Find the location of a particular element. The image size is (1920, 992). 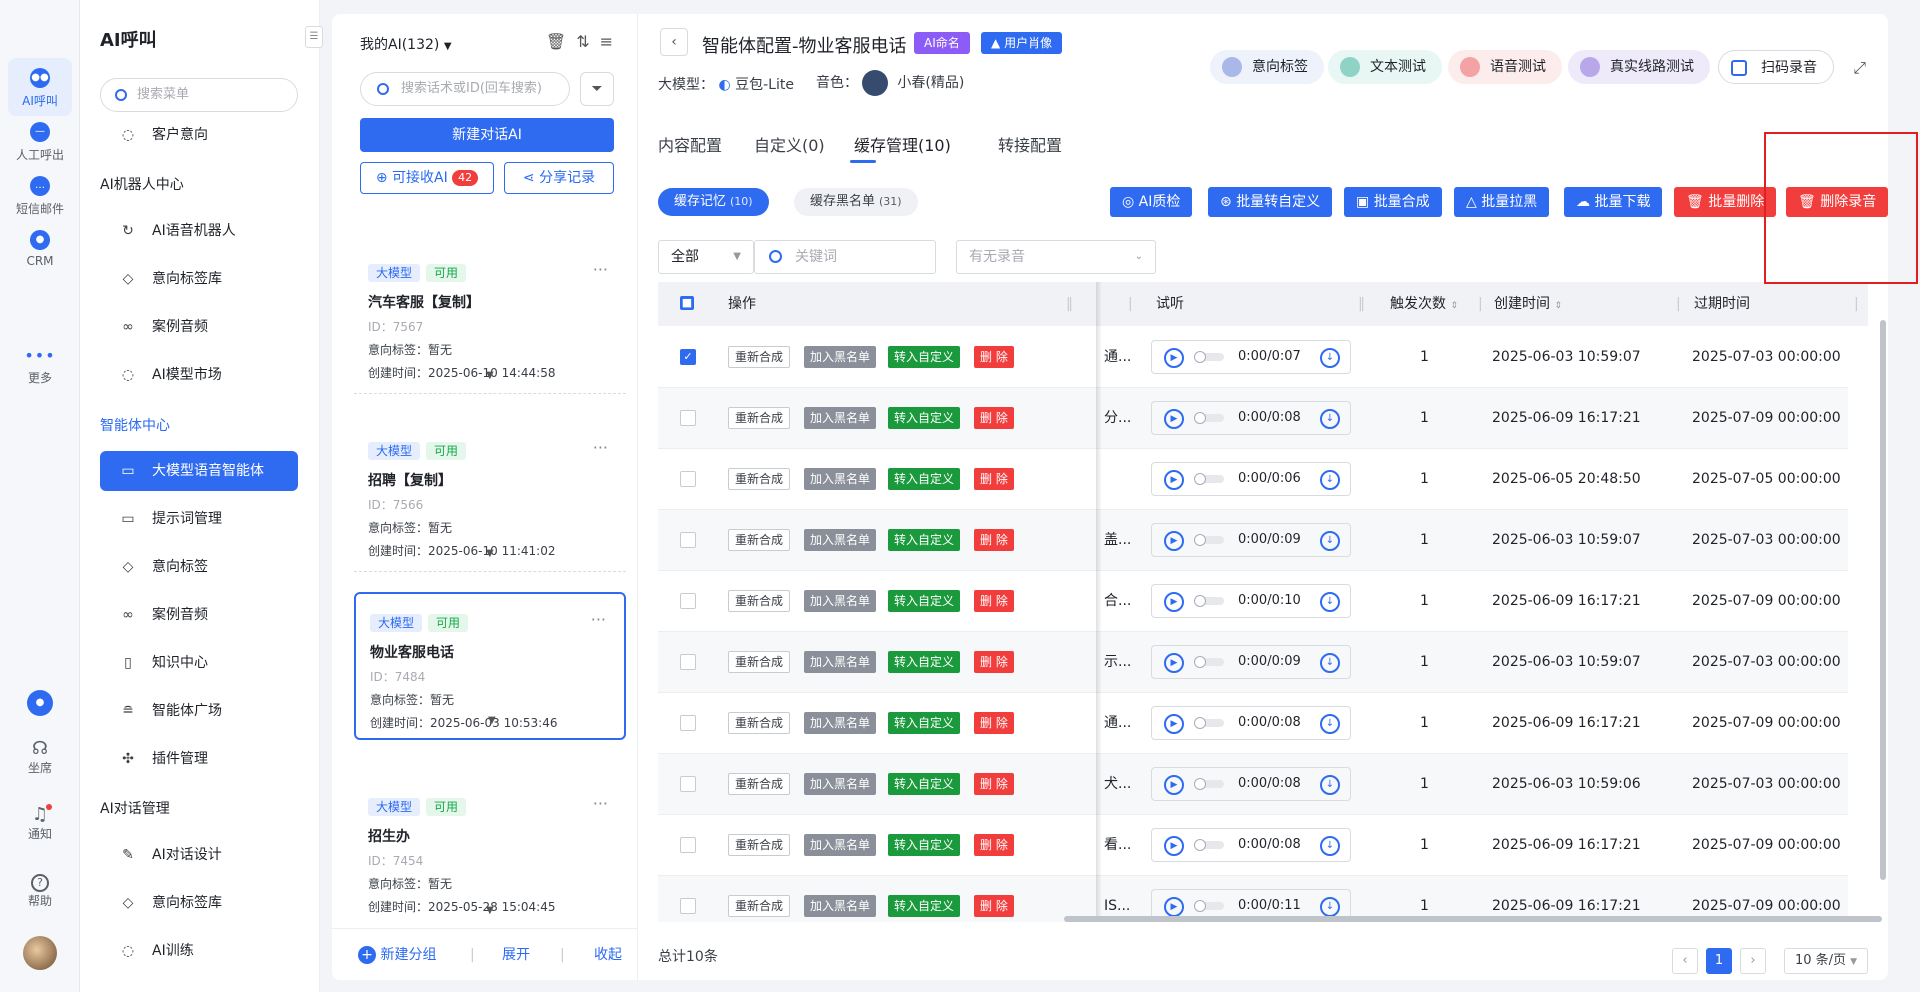

my-ai-dropdown: 我的AI(132) ▼ is located at coordinates (406, 44).